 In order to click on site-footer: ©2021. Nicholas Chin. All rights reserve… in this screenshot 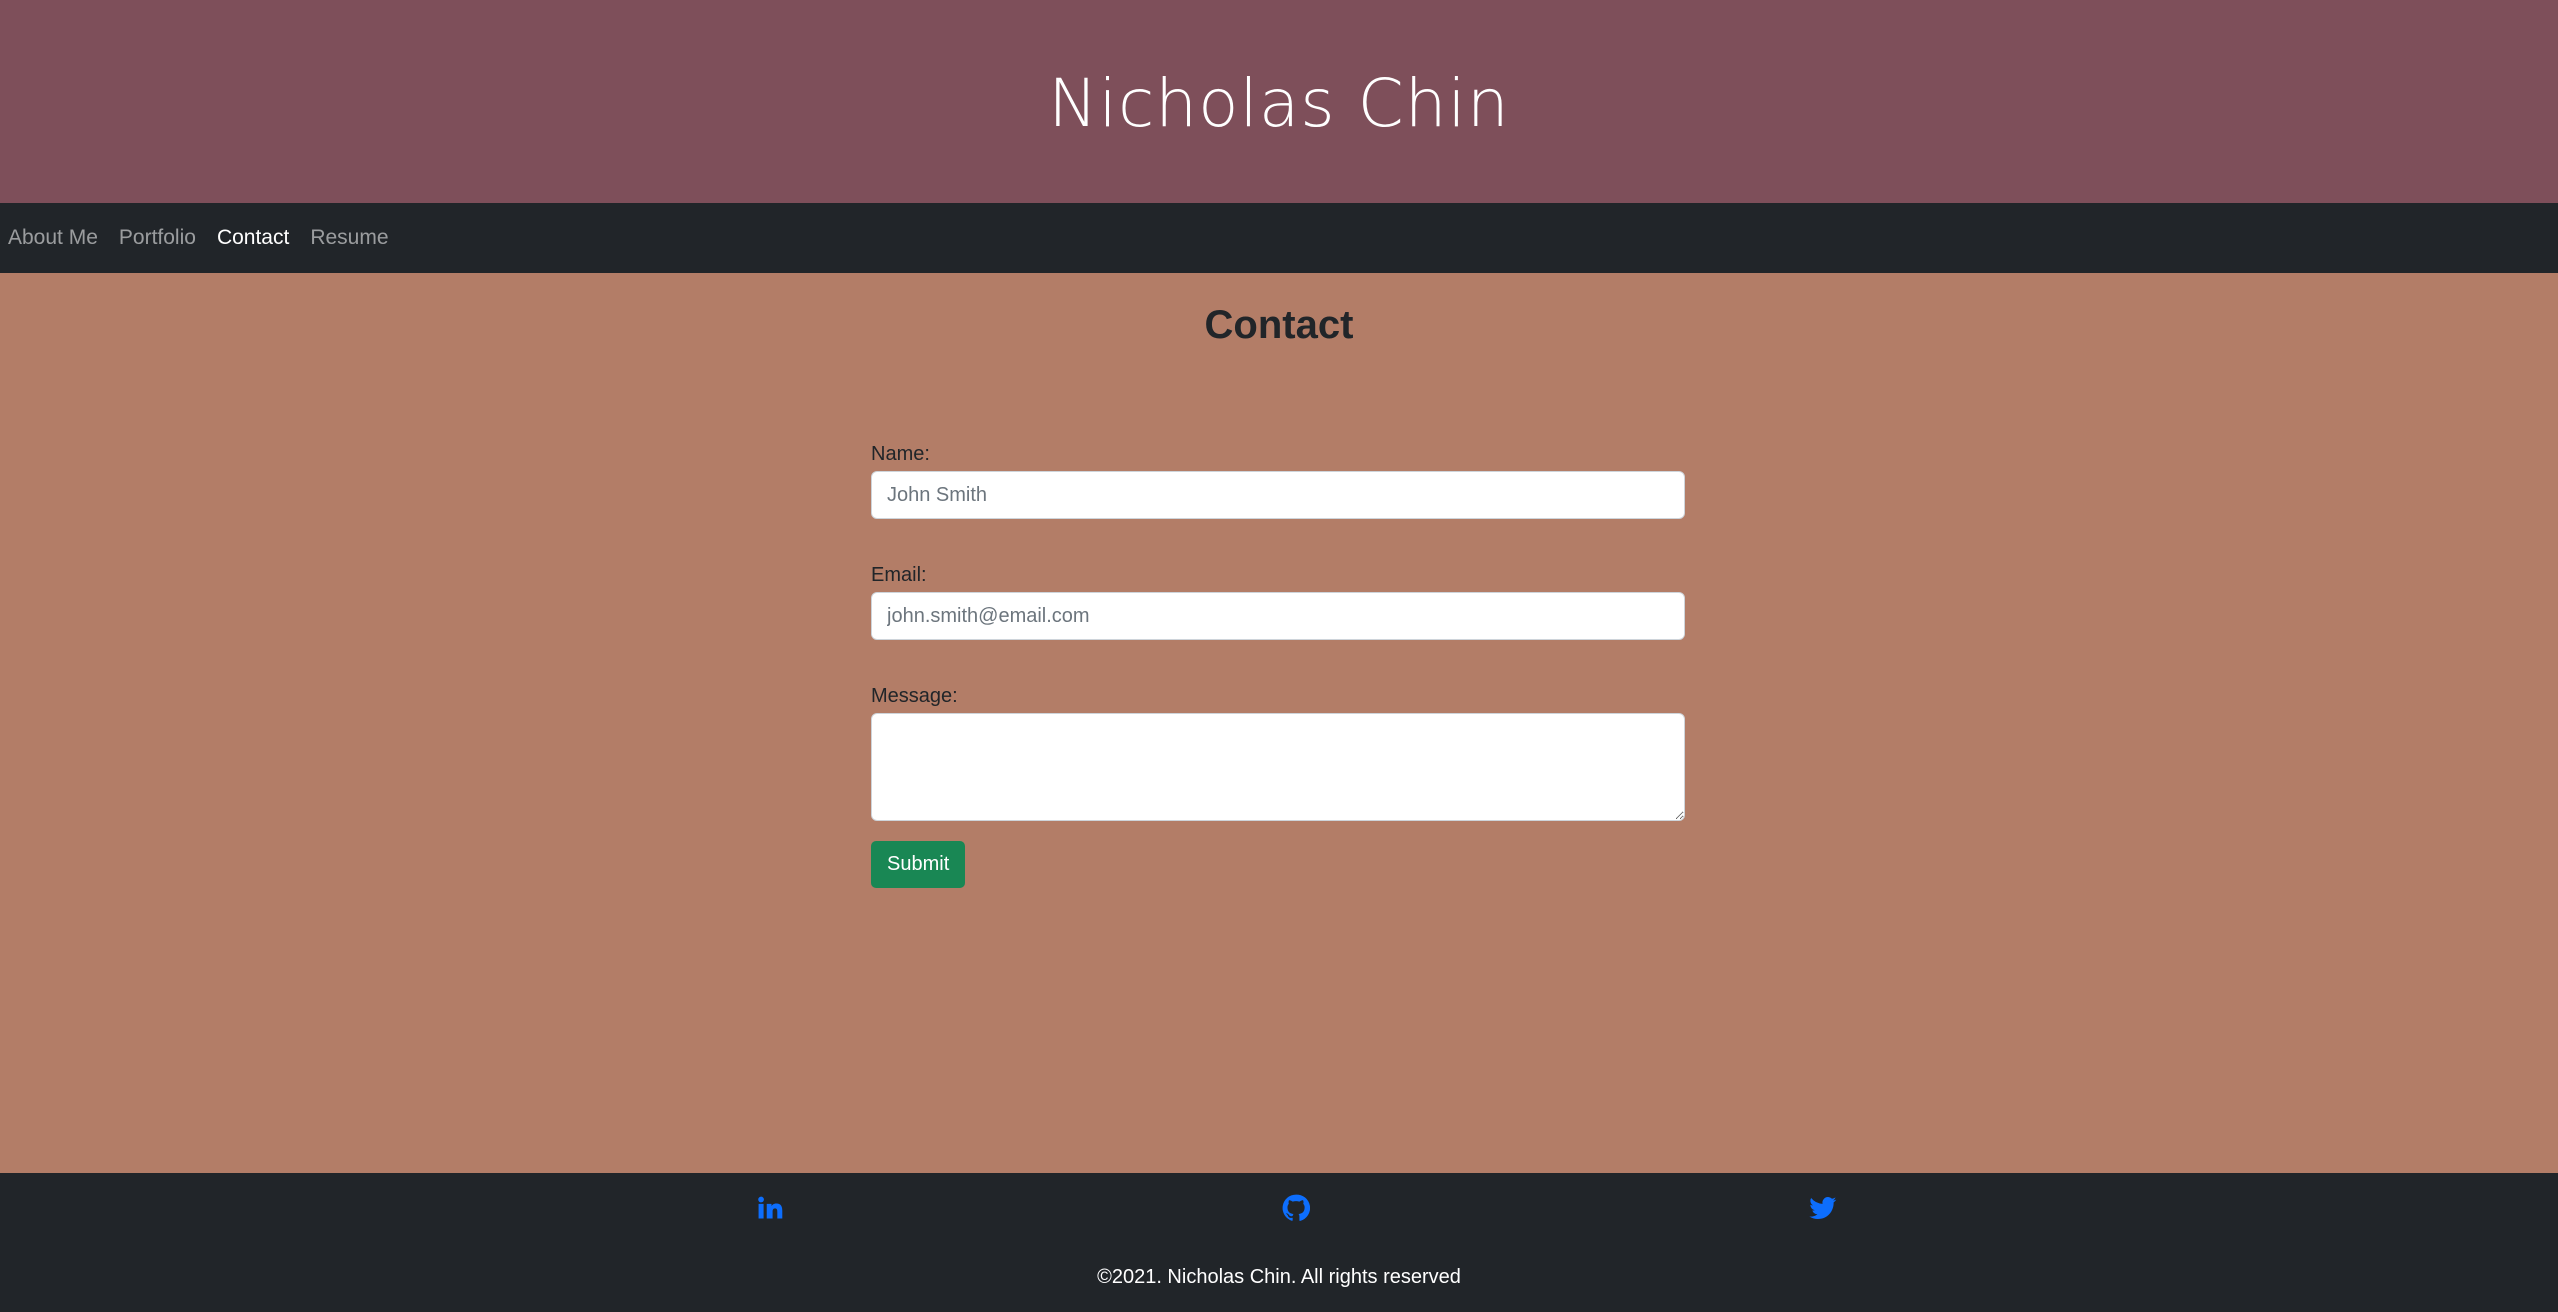, I will do `click(1279, 1242)`.